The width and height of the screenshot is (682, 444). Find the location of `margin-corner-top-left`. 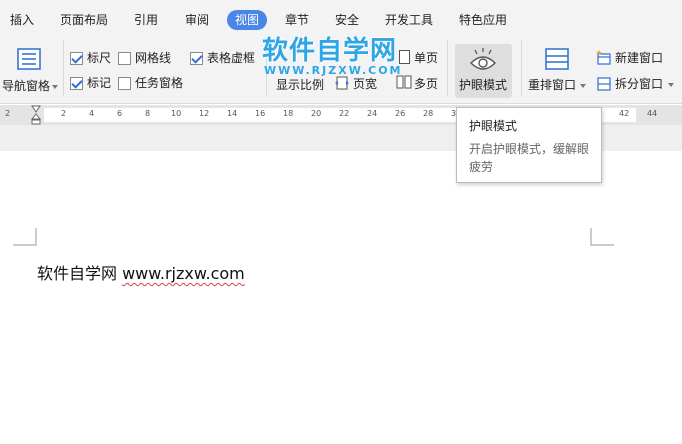

margin-corner-top-left is located at coordinates (25, 237).